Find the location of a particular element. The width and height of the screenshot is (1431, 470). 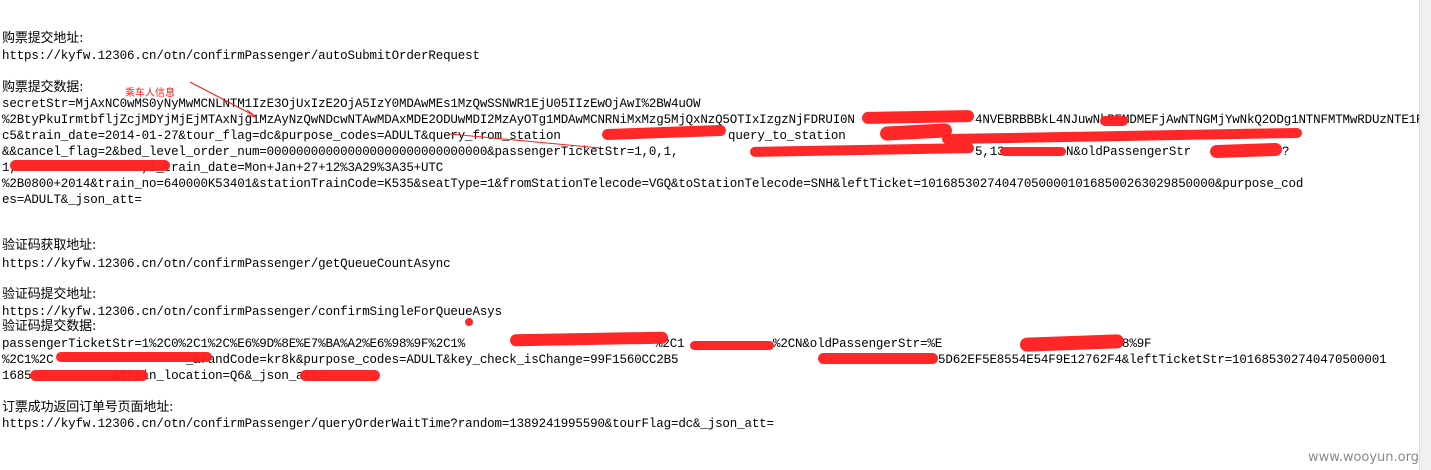

heading-captcha-fetch-url: 验证码获取地址: is located at coordinates (49, 245).